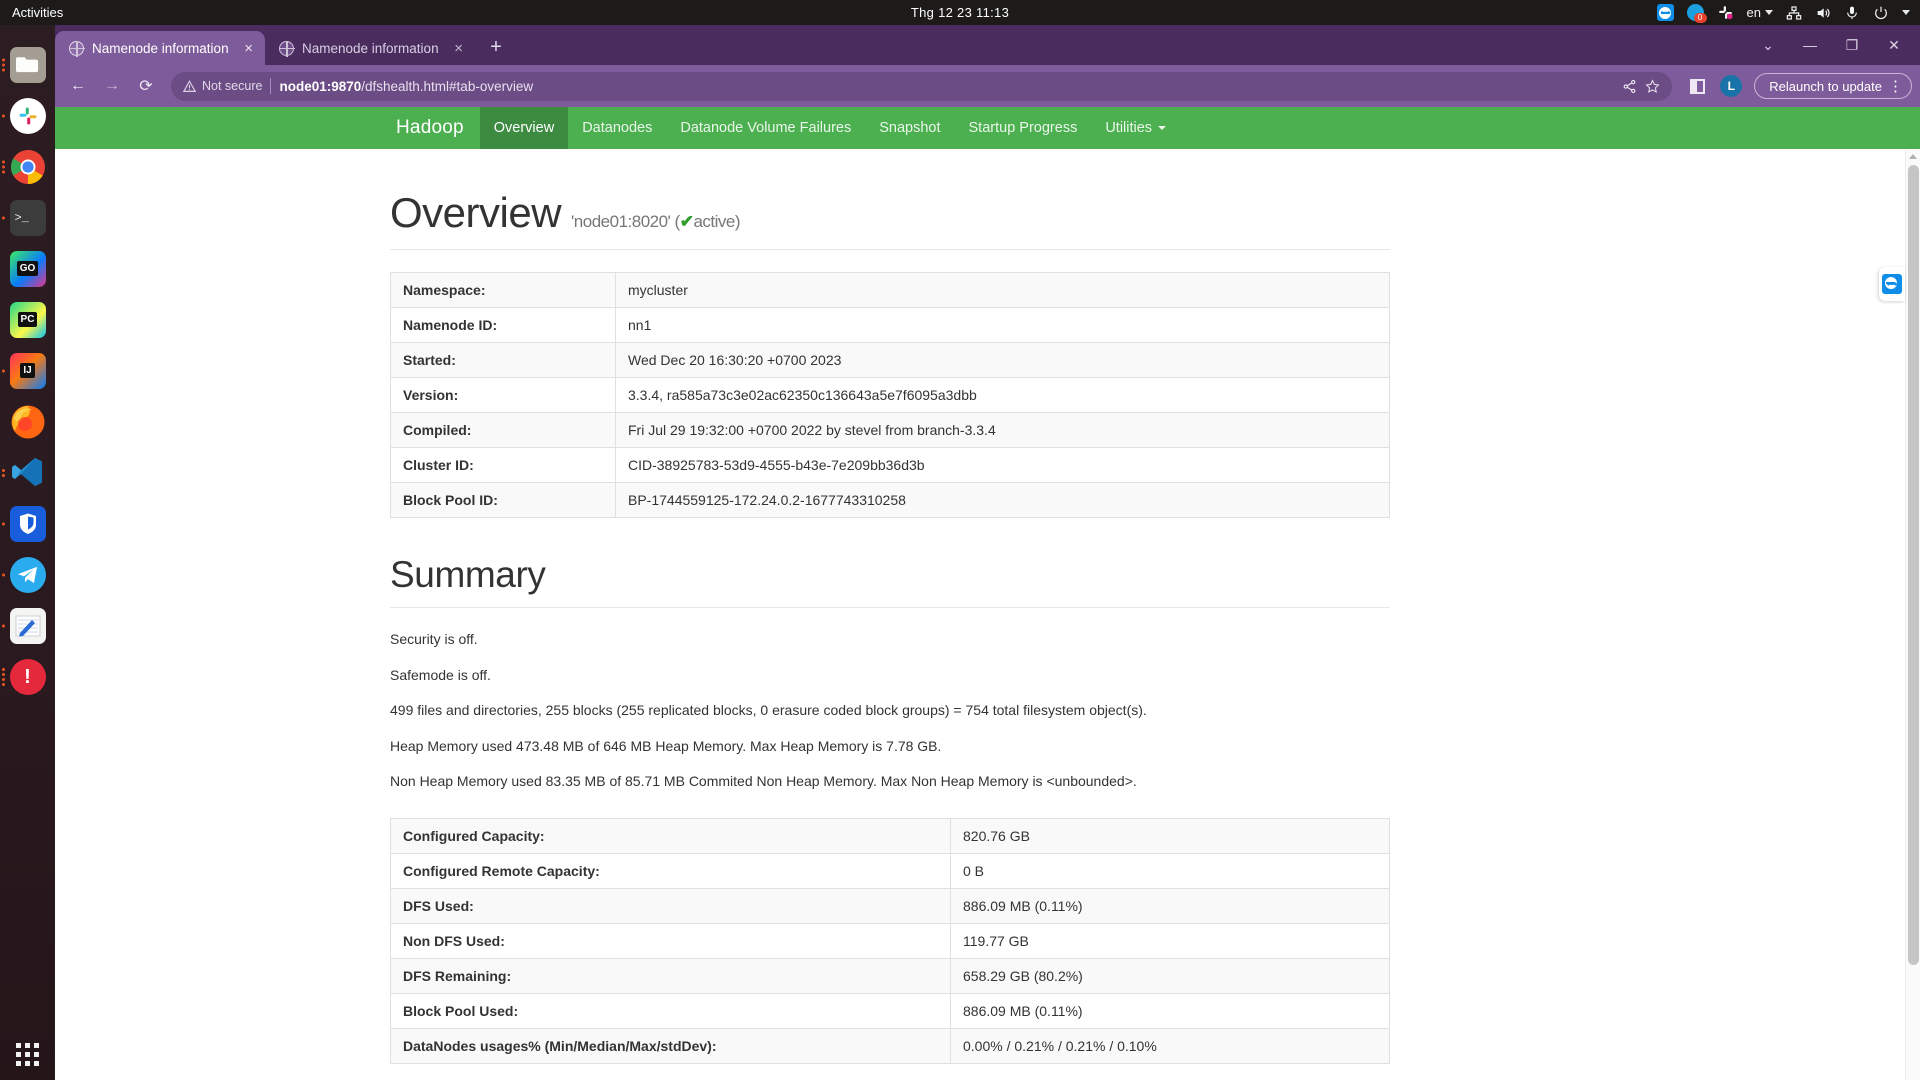 The width and height of the screenshot is (1920, 1080). Describe the element at coordinates (434, 639) in the screenshot. I see `summary-line: Security is off.` at that location.